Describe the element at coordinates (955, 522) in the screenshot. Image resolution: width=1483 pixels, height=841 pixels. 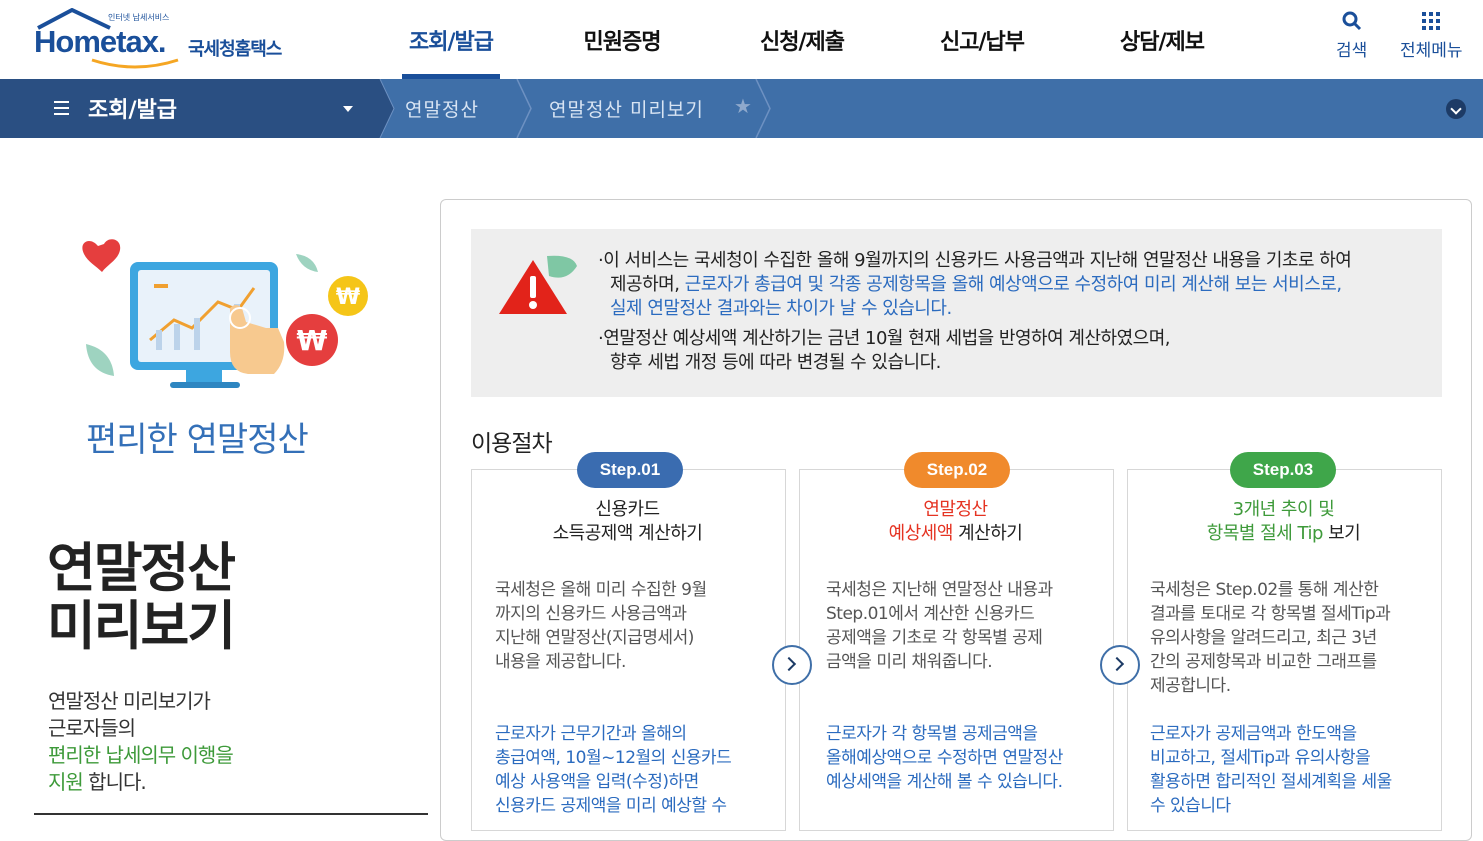
I see `step-title-2: 연말정산 예상세액 계산하기` at that location.